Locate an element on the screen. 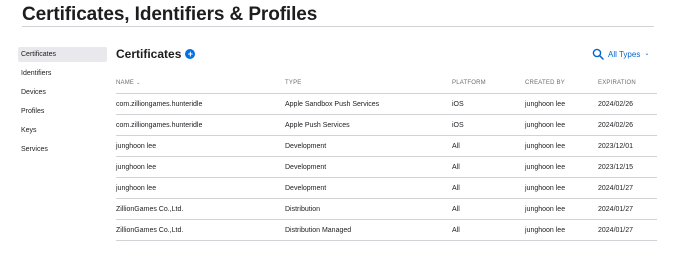  sidebar-item-profiles: Profiles is located at coordinates (62, 111).